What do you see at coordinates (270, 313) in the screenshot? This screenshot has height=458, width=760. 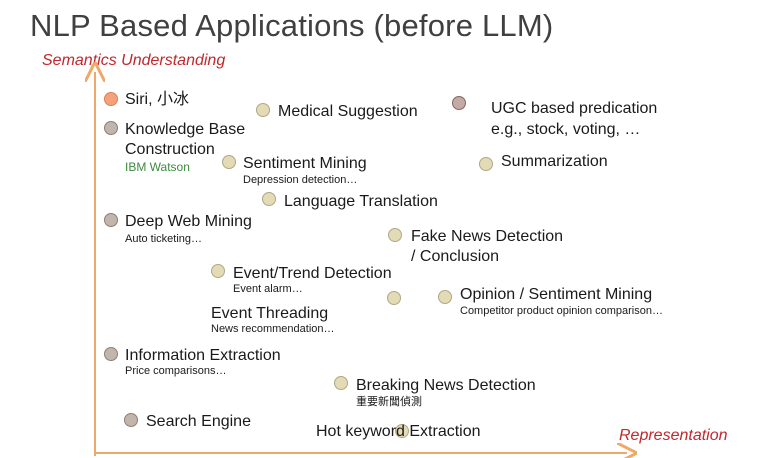 I see `threading-label: Event Threading` at bounding box center [270, 313].